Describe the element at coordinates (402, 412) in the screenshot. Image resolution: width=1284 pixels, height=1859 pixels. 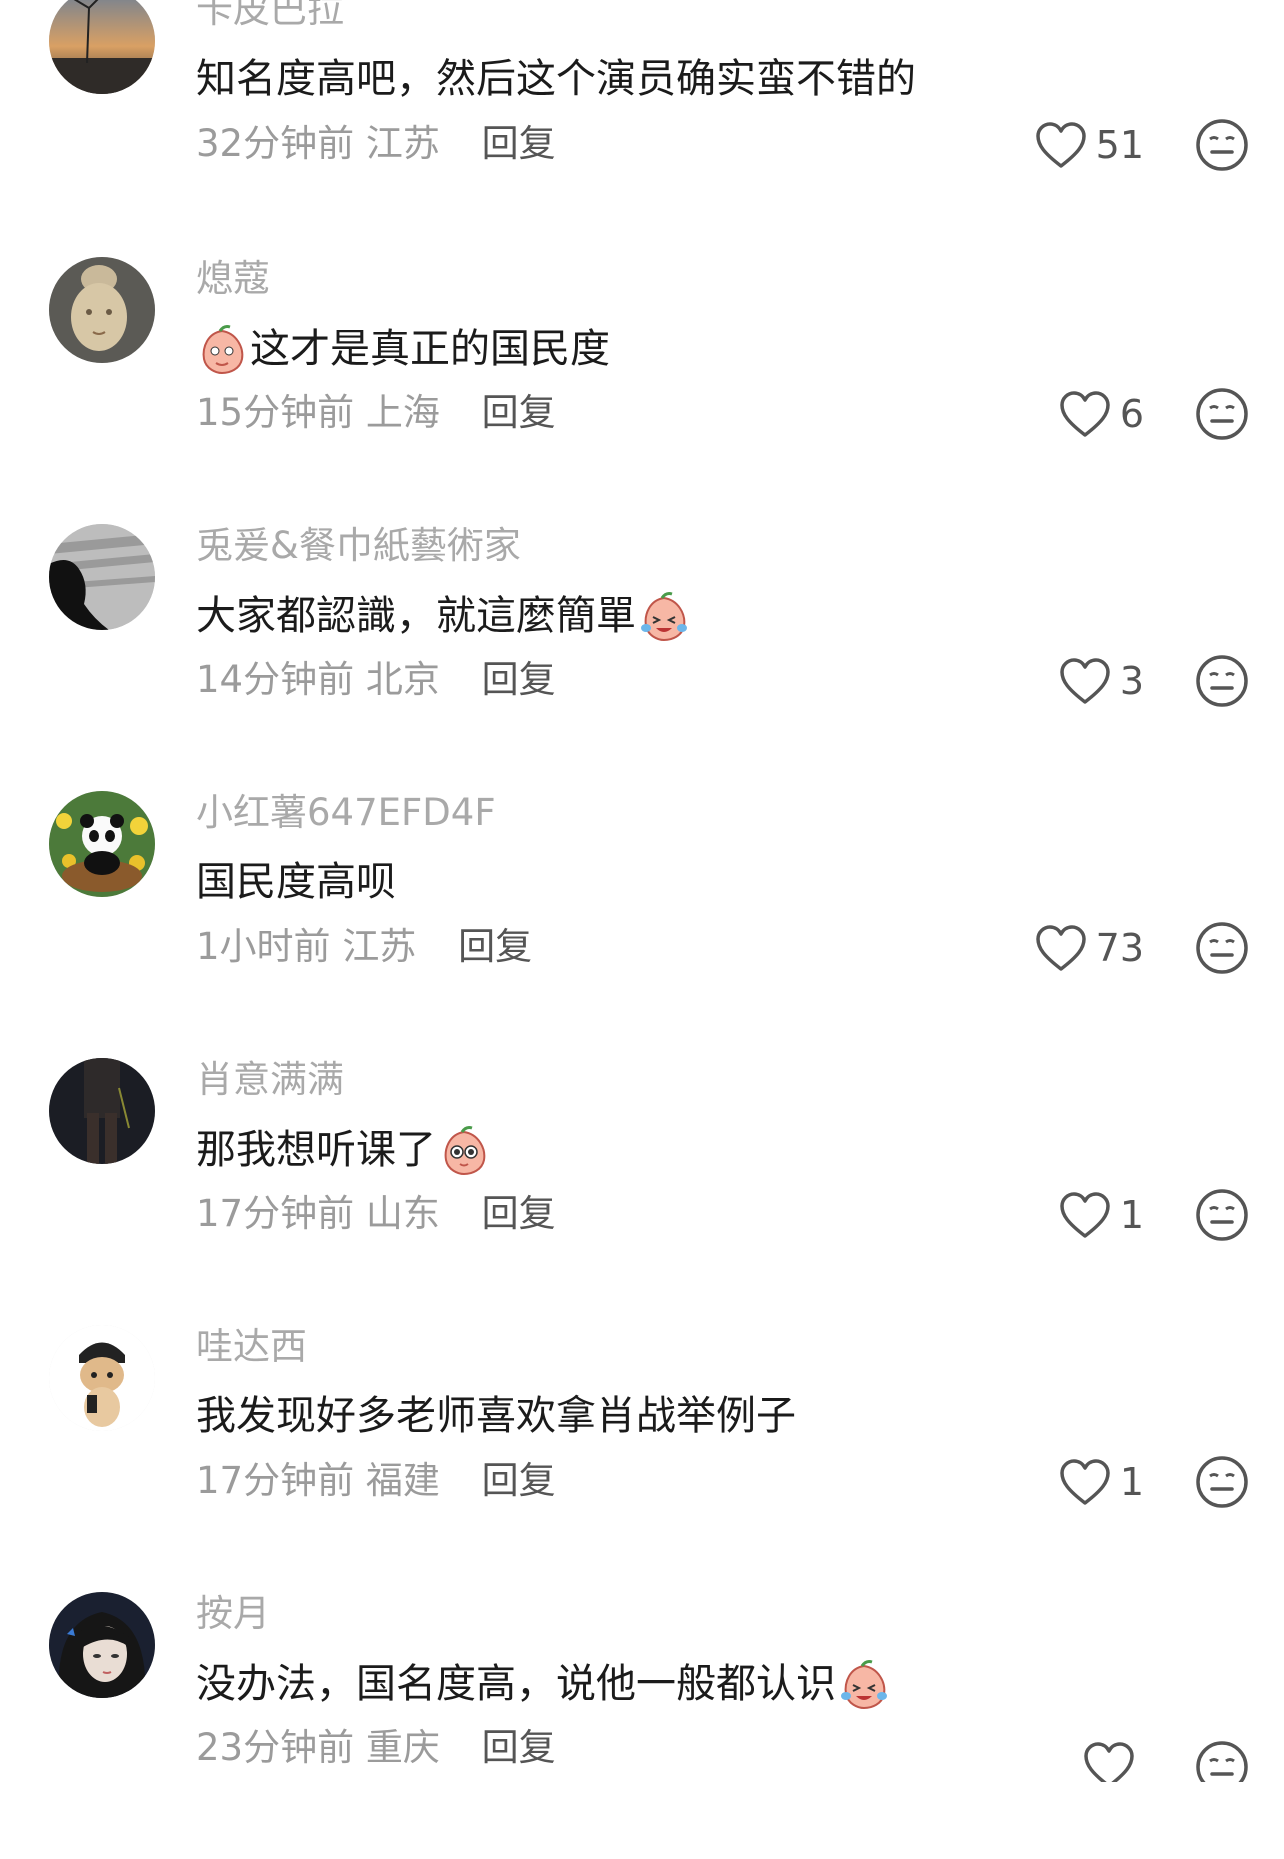
I see `comment-location: 上海` at that location.